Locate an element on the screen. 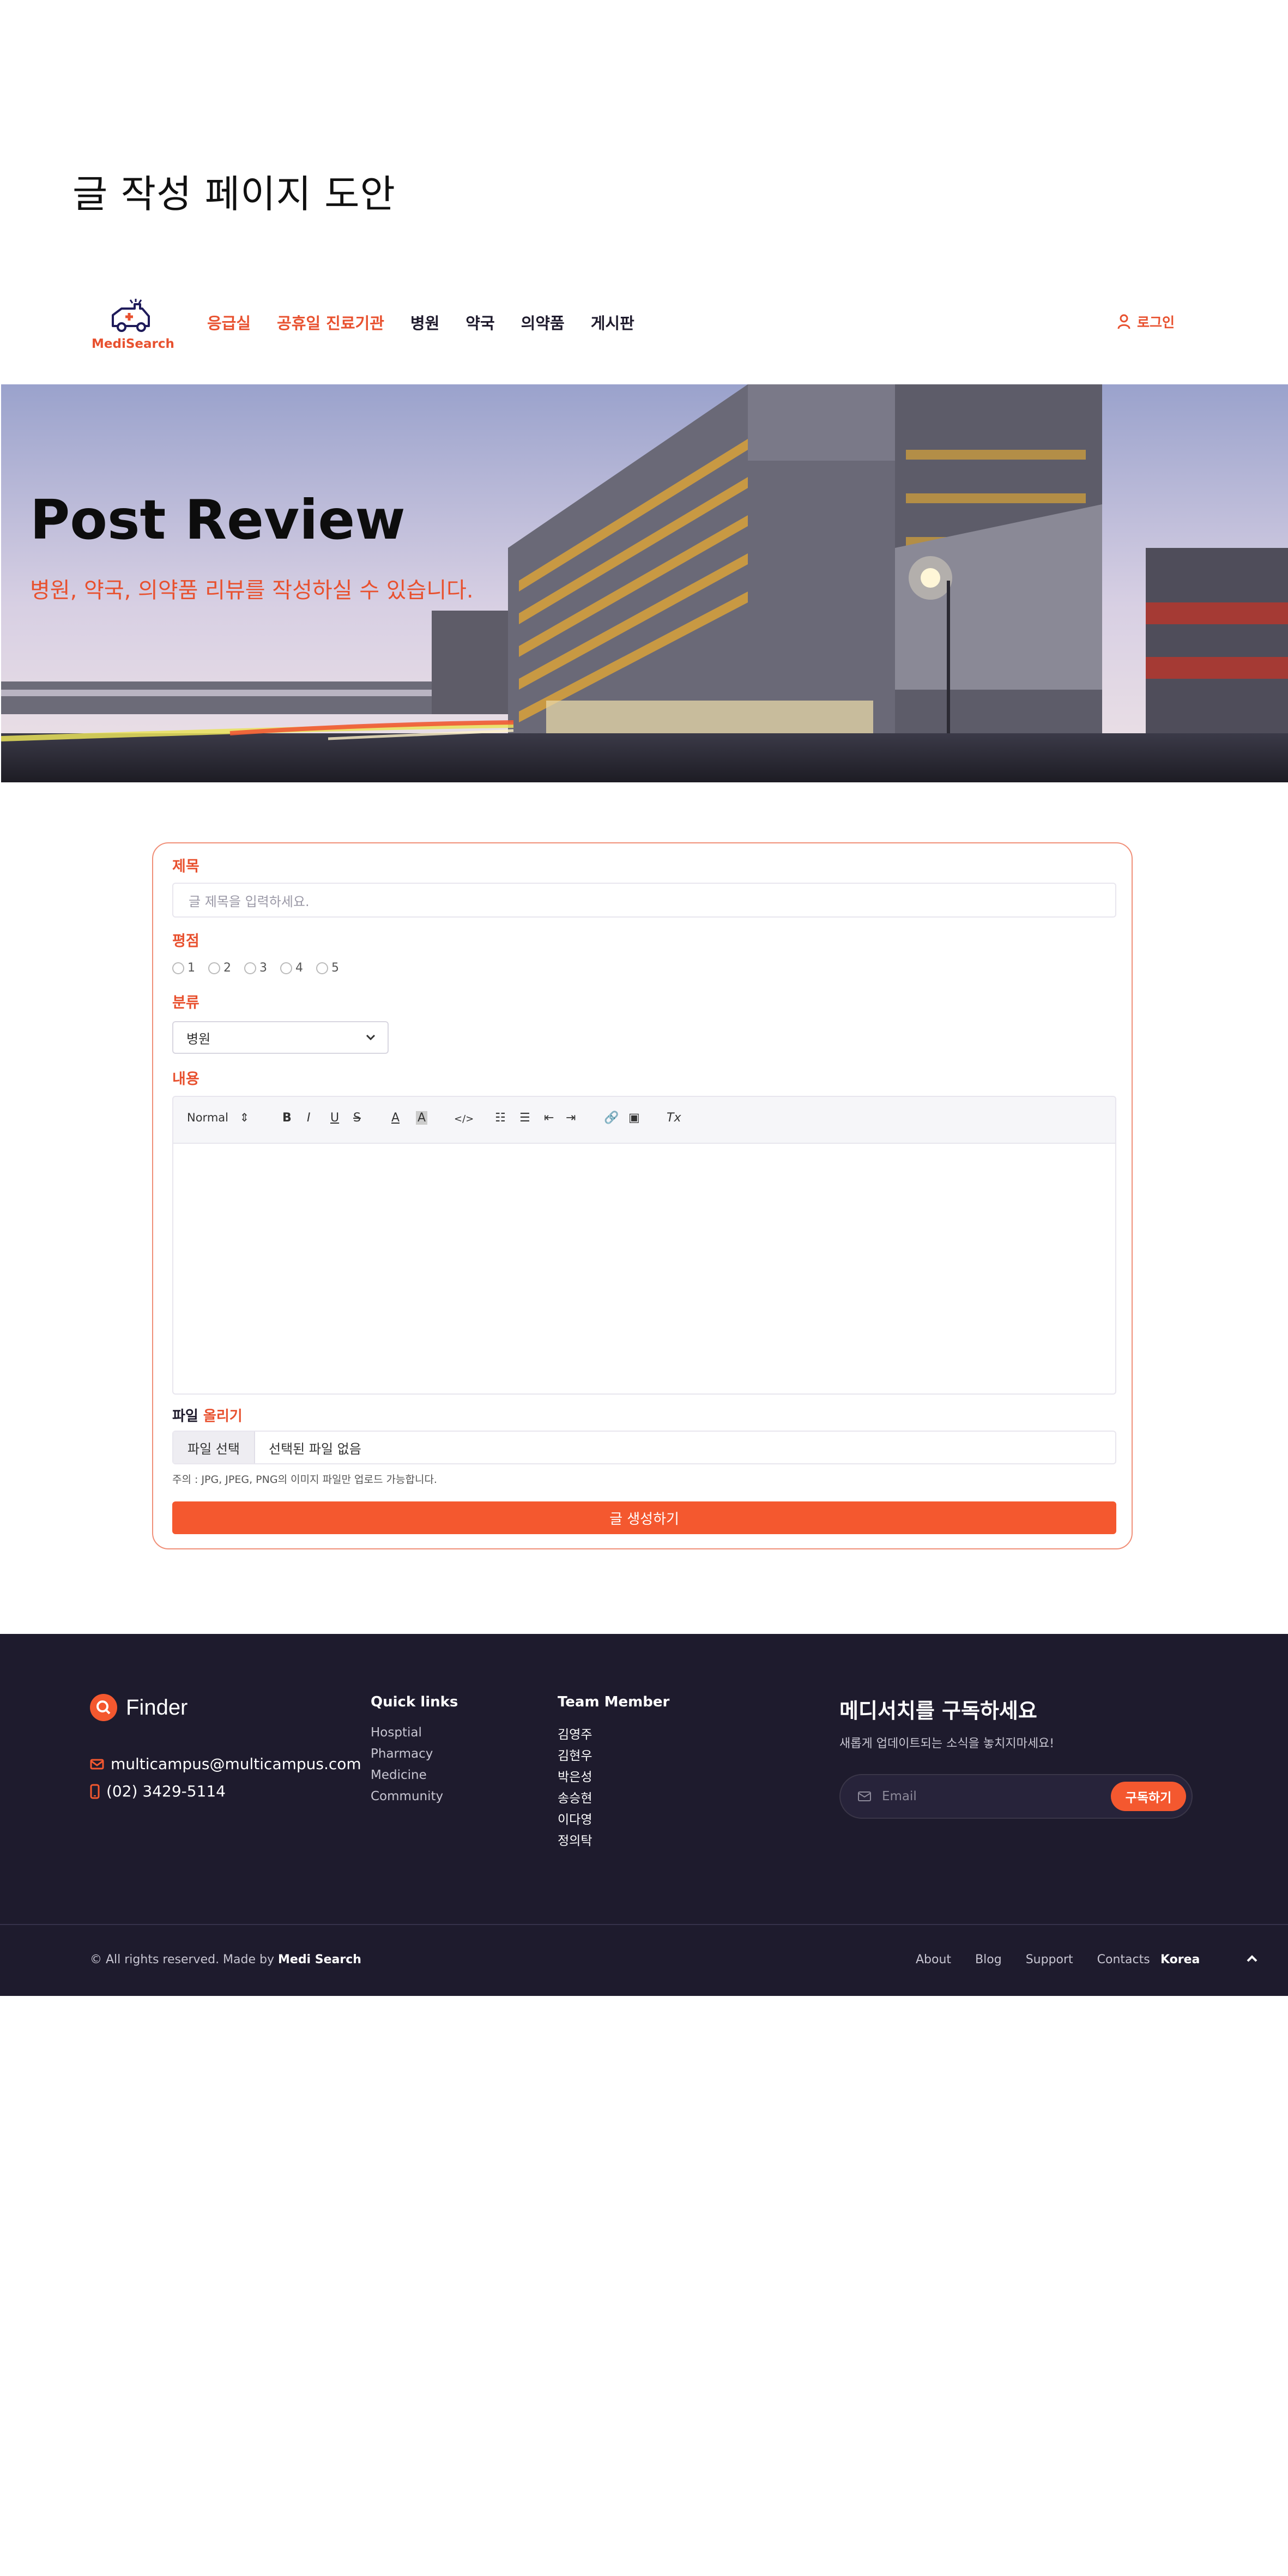 This screenshot has width=1288, height=2576. category-select: 병원 is located at coordinates (280, 1037).